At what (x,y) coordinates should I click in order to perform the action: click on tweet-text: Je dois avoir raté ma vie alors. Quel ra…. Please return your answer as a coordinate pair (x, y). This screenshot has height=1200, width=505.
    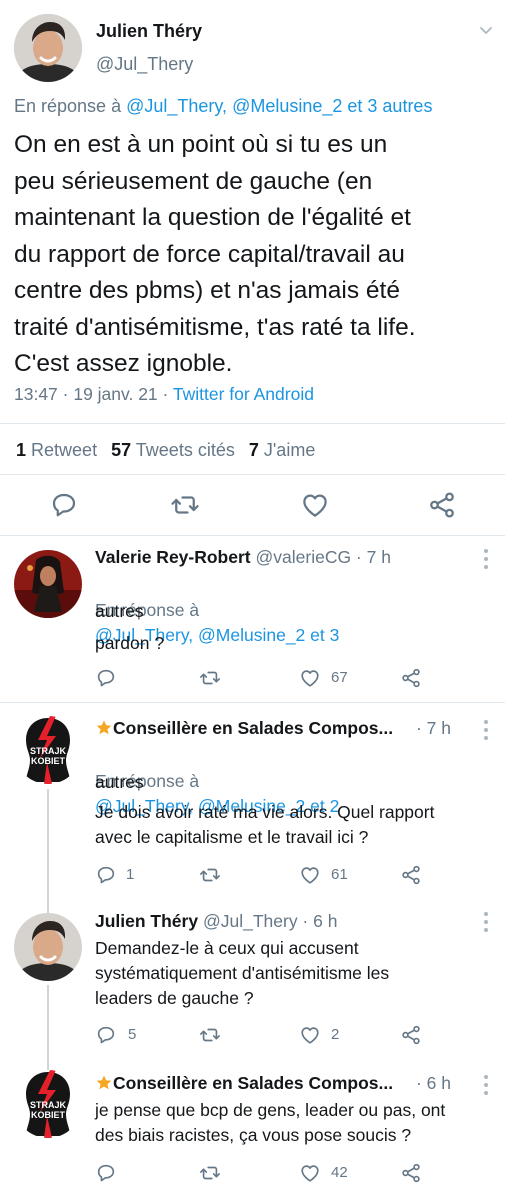
    Looking at the image, I should click on (265, 824).